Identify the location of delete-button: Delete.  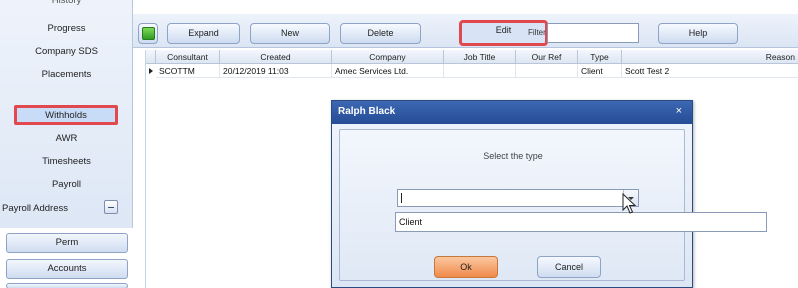
(380, 33).